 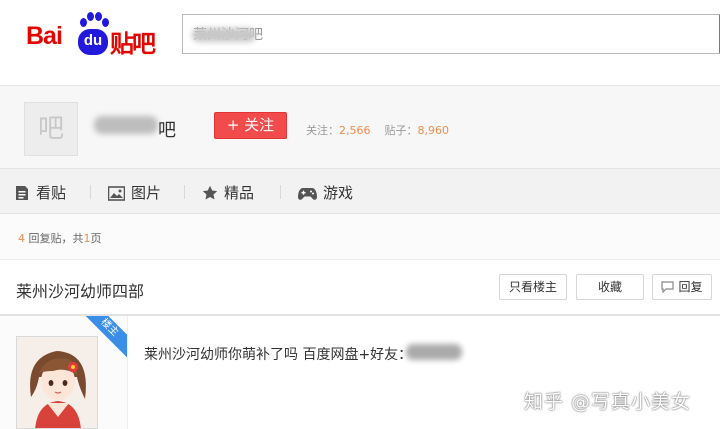 What do you see at coordinates (360, 191) in the screenshot?
I see `forum-nav: 看贴 图片 精品 游戏` at bounding box center [360, 191].